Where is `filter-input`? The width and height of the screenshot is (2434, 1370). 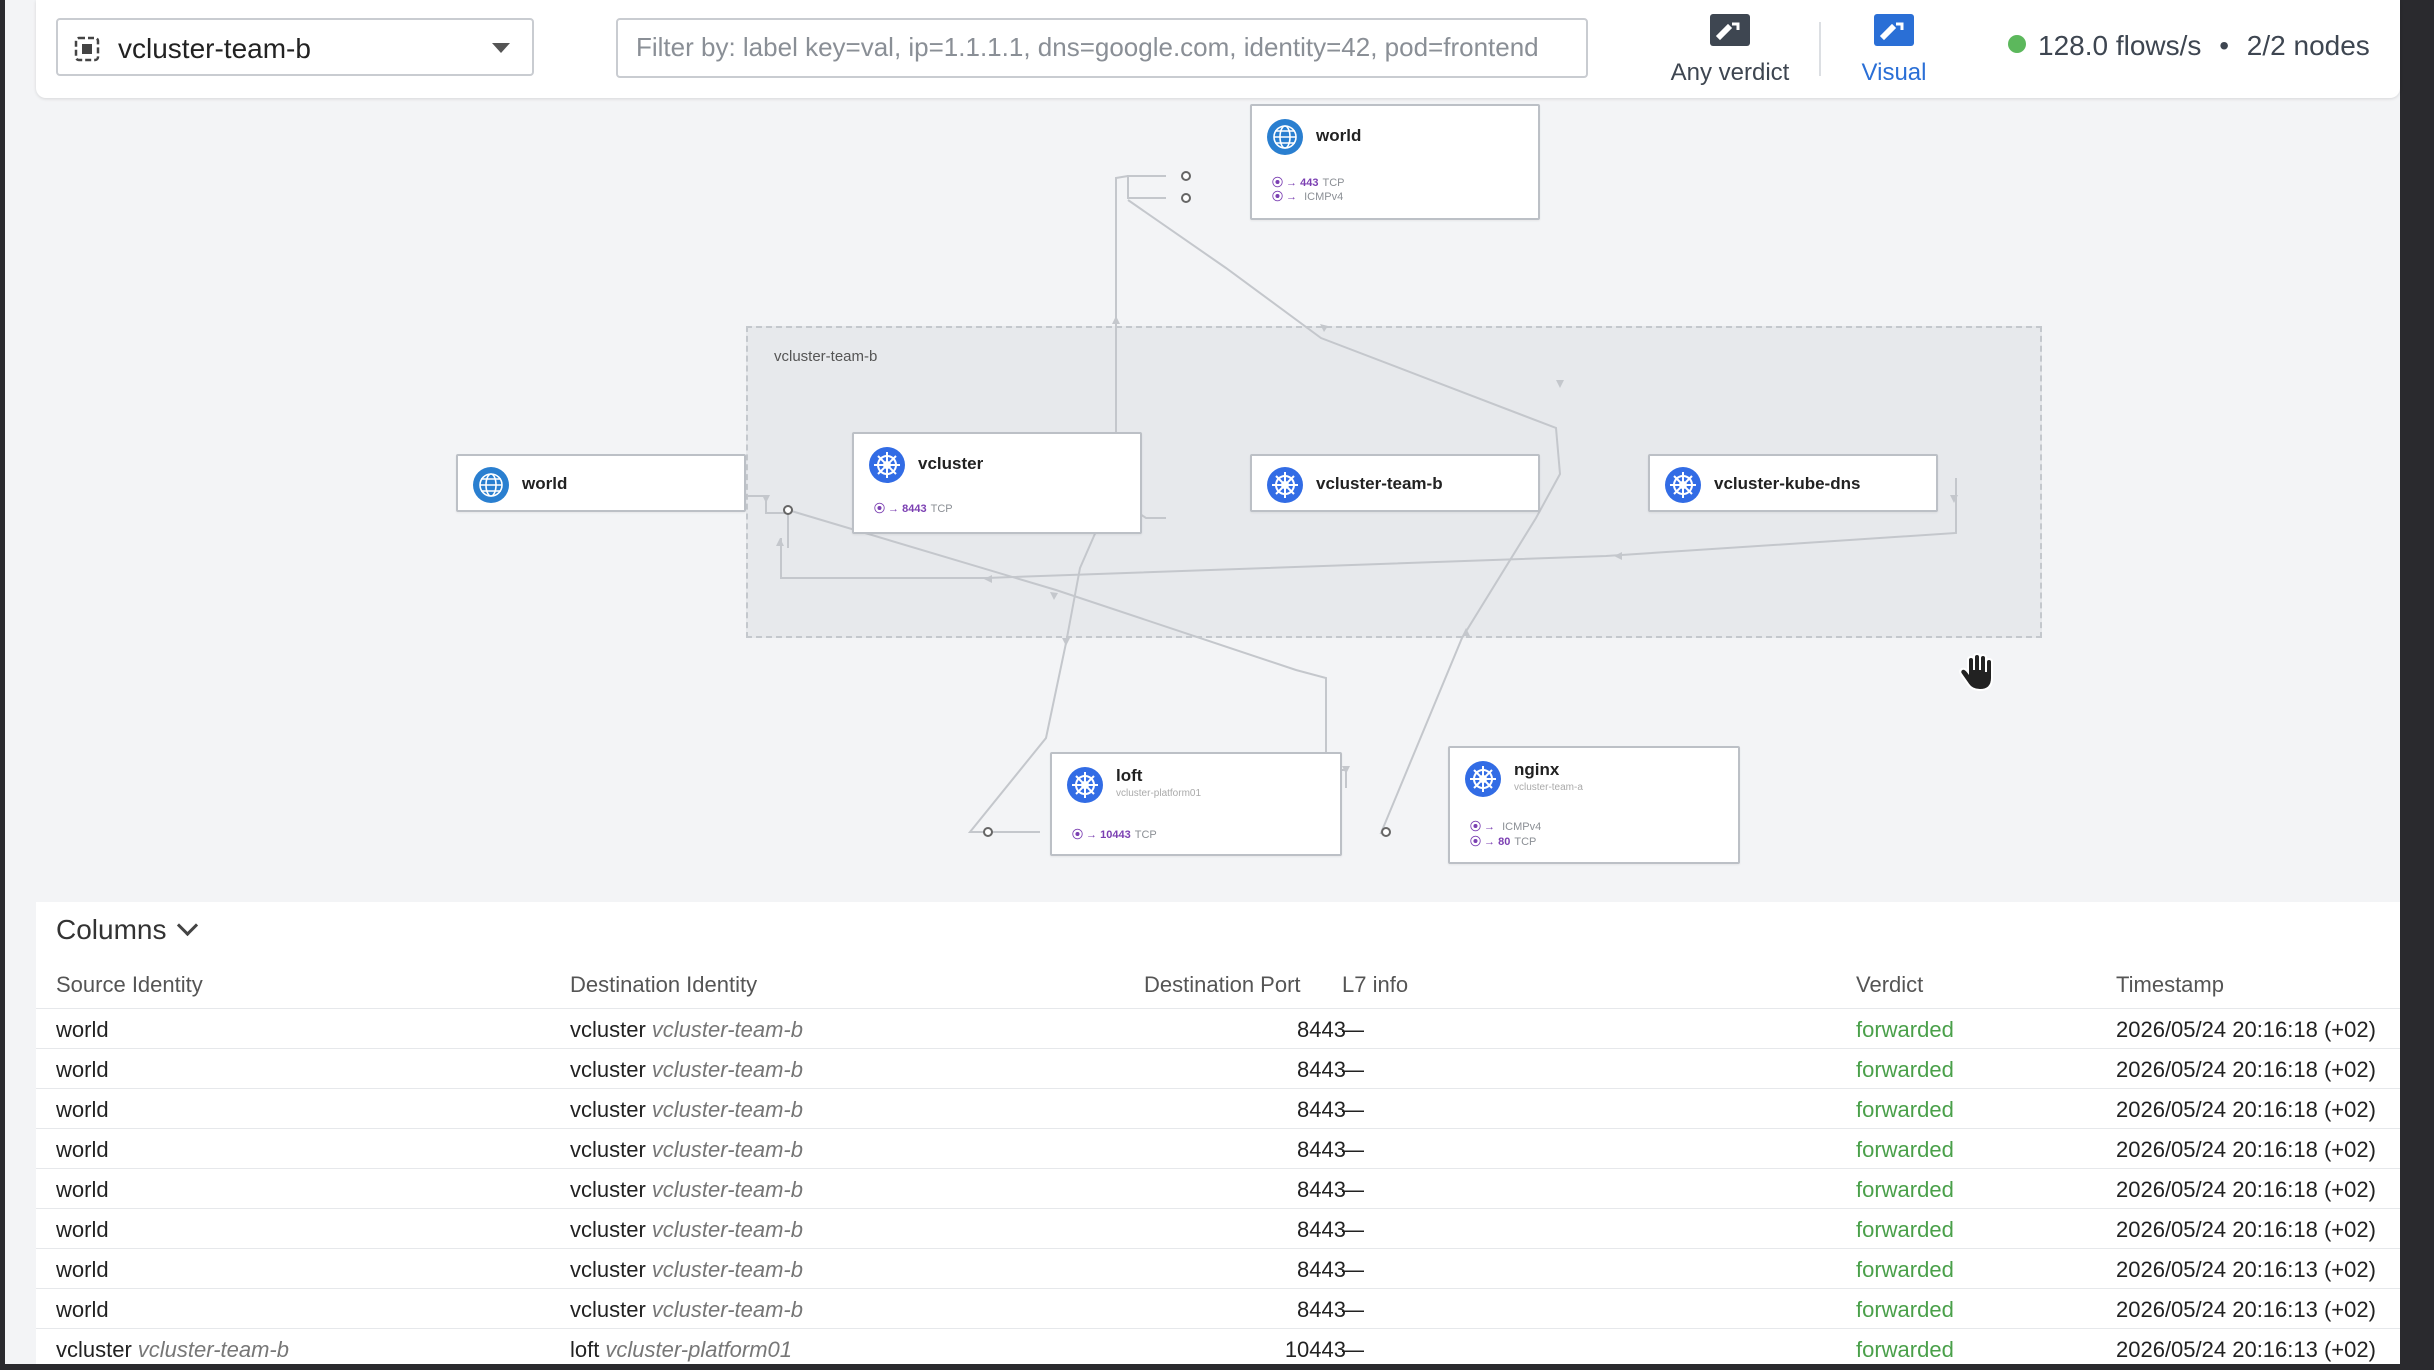 filter-input is located at coordinates (1106, 47).